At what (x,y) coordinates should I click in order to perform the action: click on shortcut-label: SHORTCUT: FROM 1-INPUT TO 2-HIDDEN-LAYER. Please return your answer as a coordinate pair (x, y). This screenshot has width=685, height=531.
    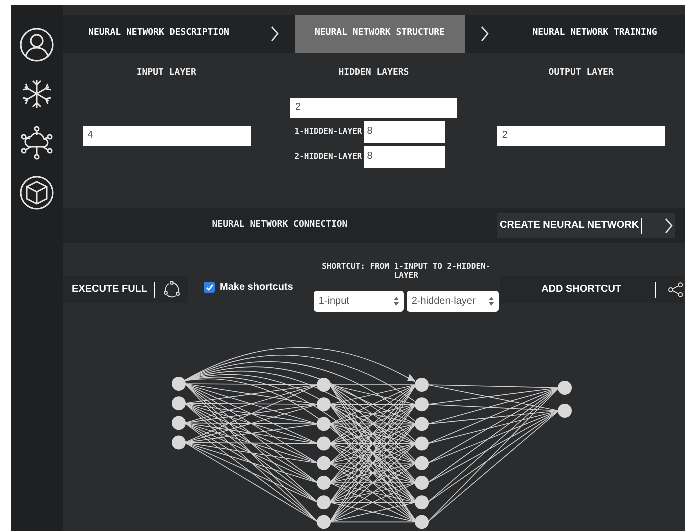
    Looking at the image, I should click on (406, 271).